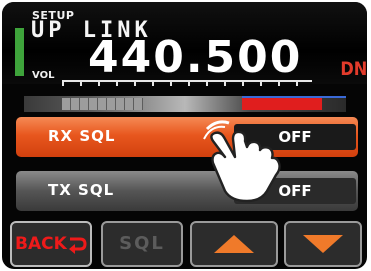  Describe the element at coordinates (353, 69) in the screenshot. I see `direction-label: DN` at that location.